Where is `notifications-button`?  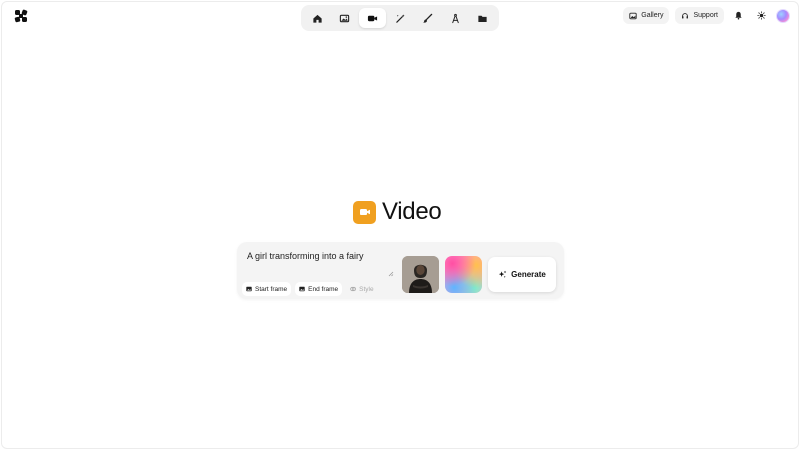 notifications-button is located at coordinates (738, 15).